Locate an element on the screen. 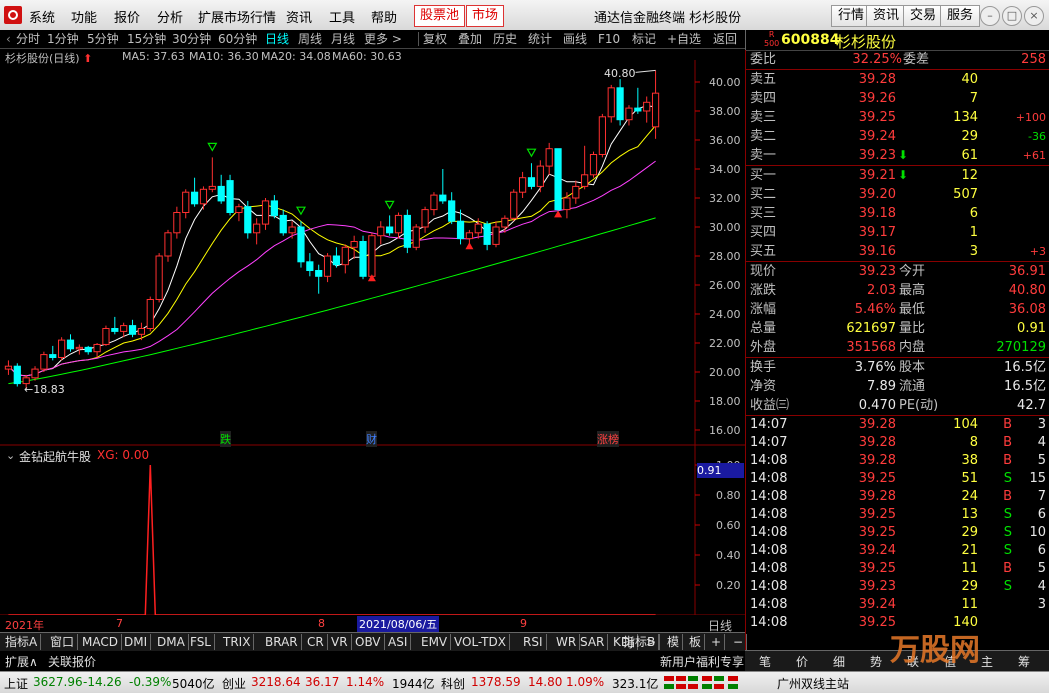 The image size is (1049, 693). button-back: 返回 is located at coordinates (725, 39).